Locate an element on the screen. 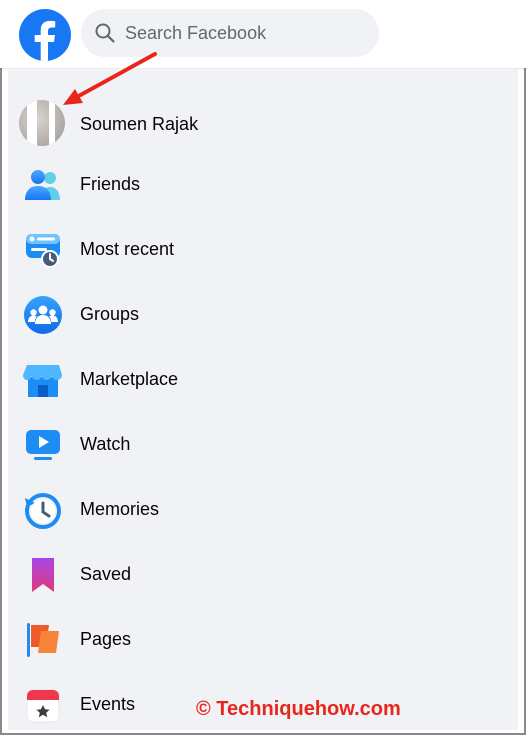 The width and height of the screenshot is (528, 737). groups-icon is located at coordinates (43, 315).